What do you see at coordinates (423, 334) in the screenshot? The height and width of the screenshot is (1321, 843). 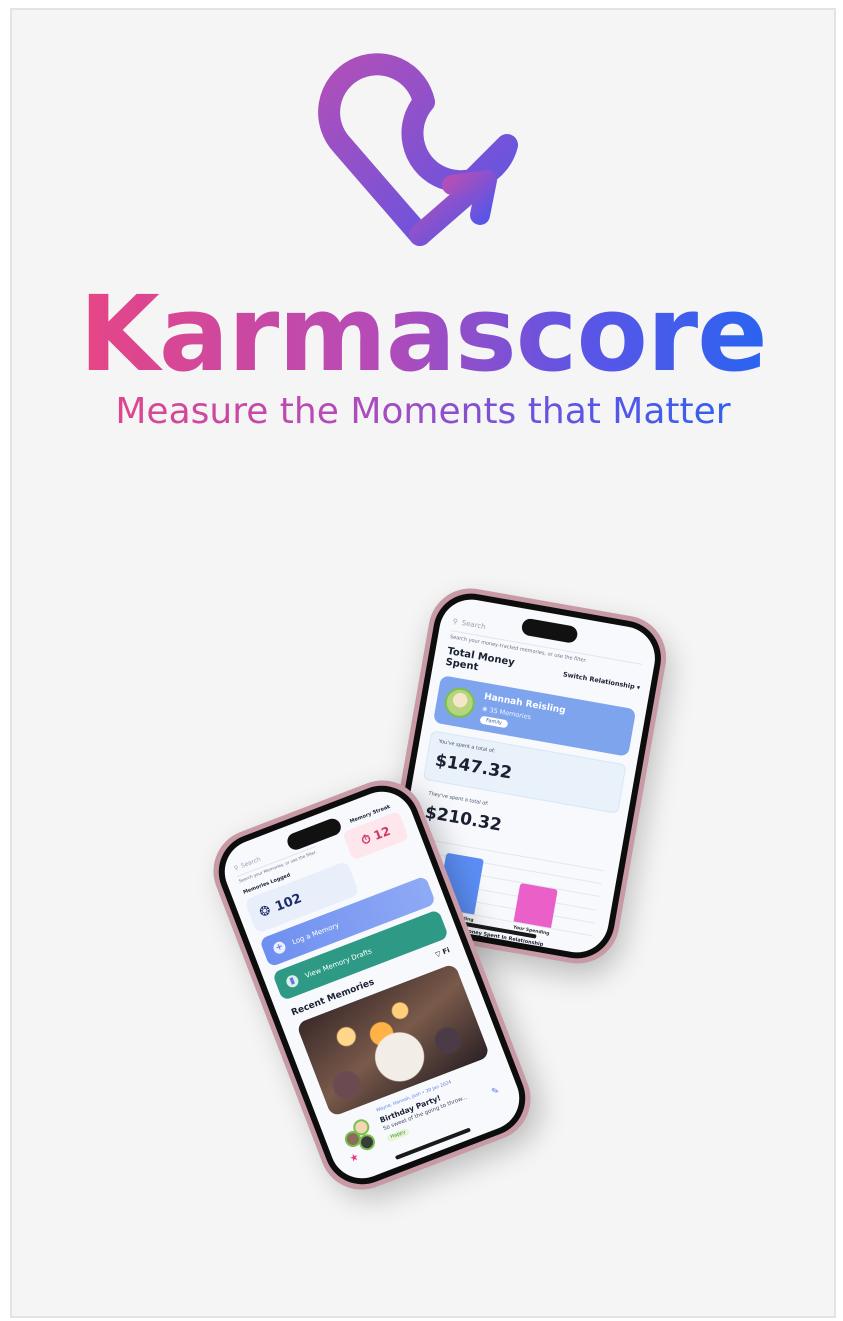 I see `brand-name: Karmascore` at bounding box center [423, 334].